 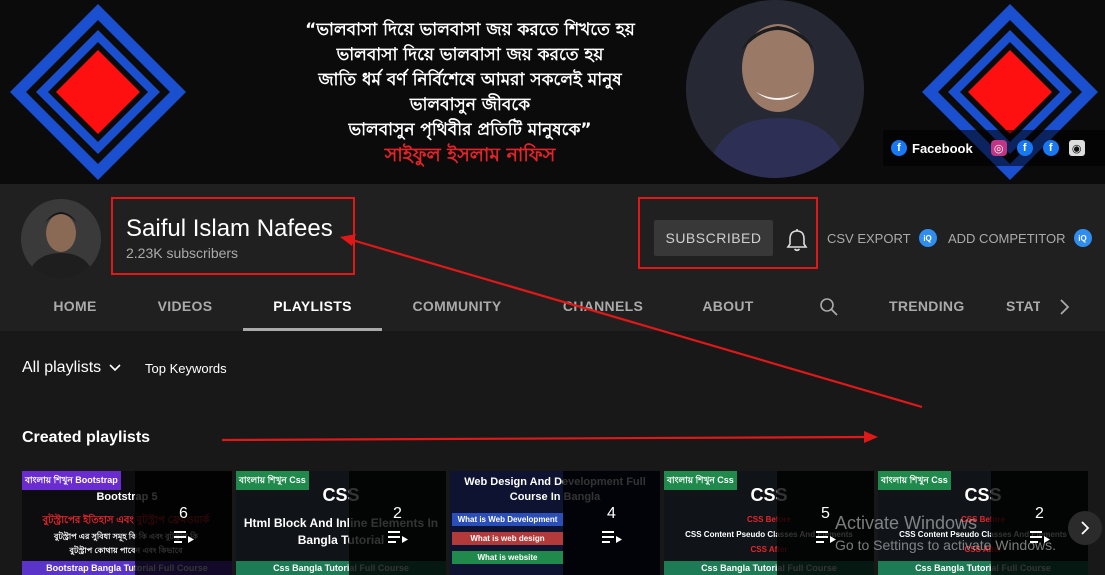 I want to click on playlist-count-overlay: 2, so click(x=397, y=523).